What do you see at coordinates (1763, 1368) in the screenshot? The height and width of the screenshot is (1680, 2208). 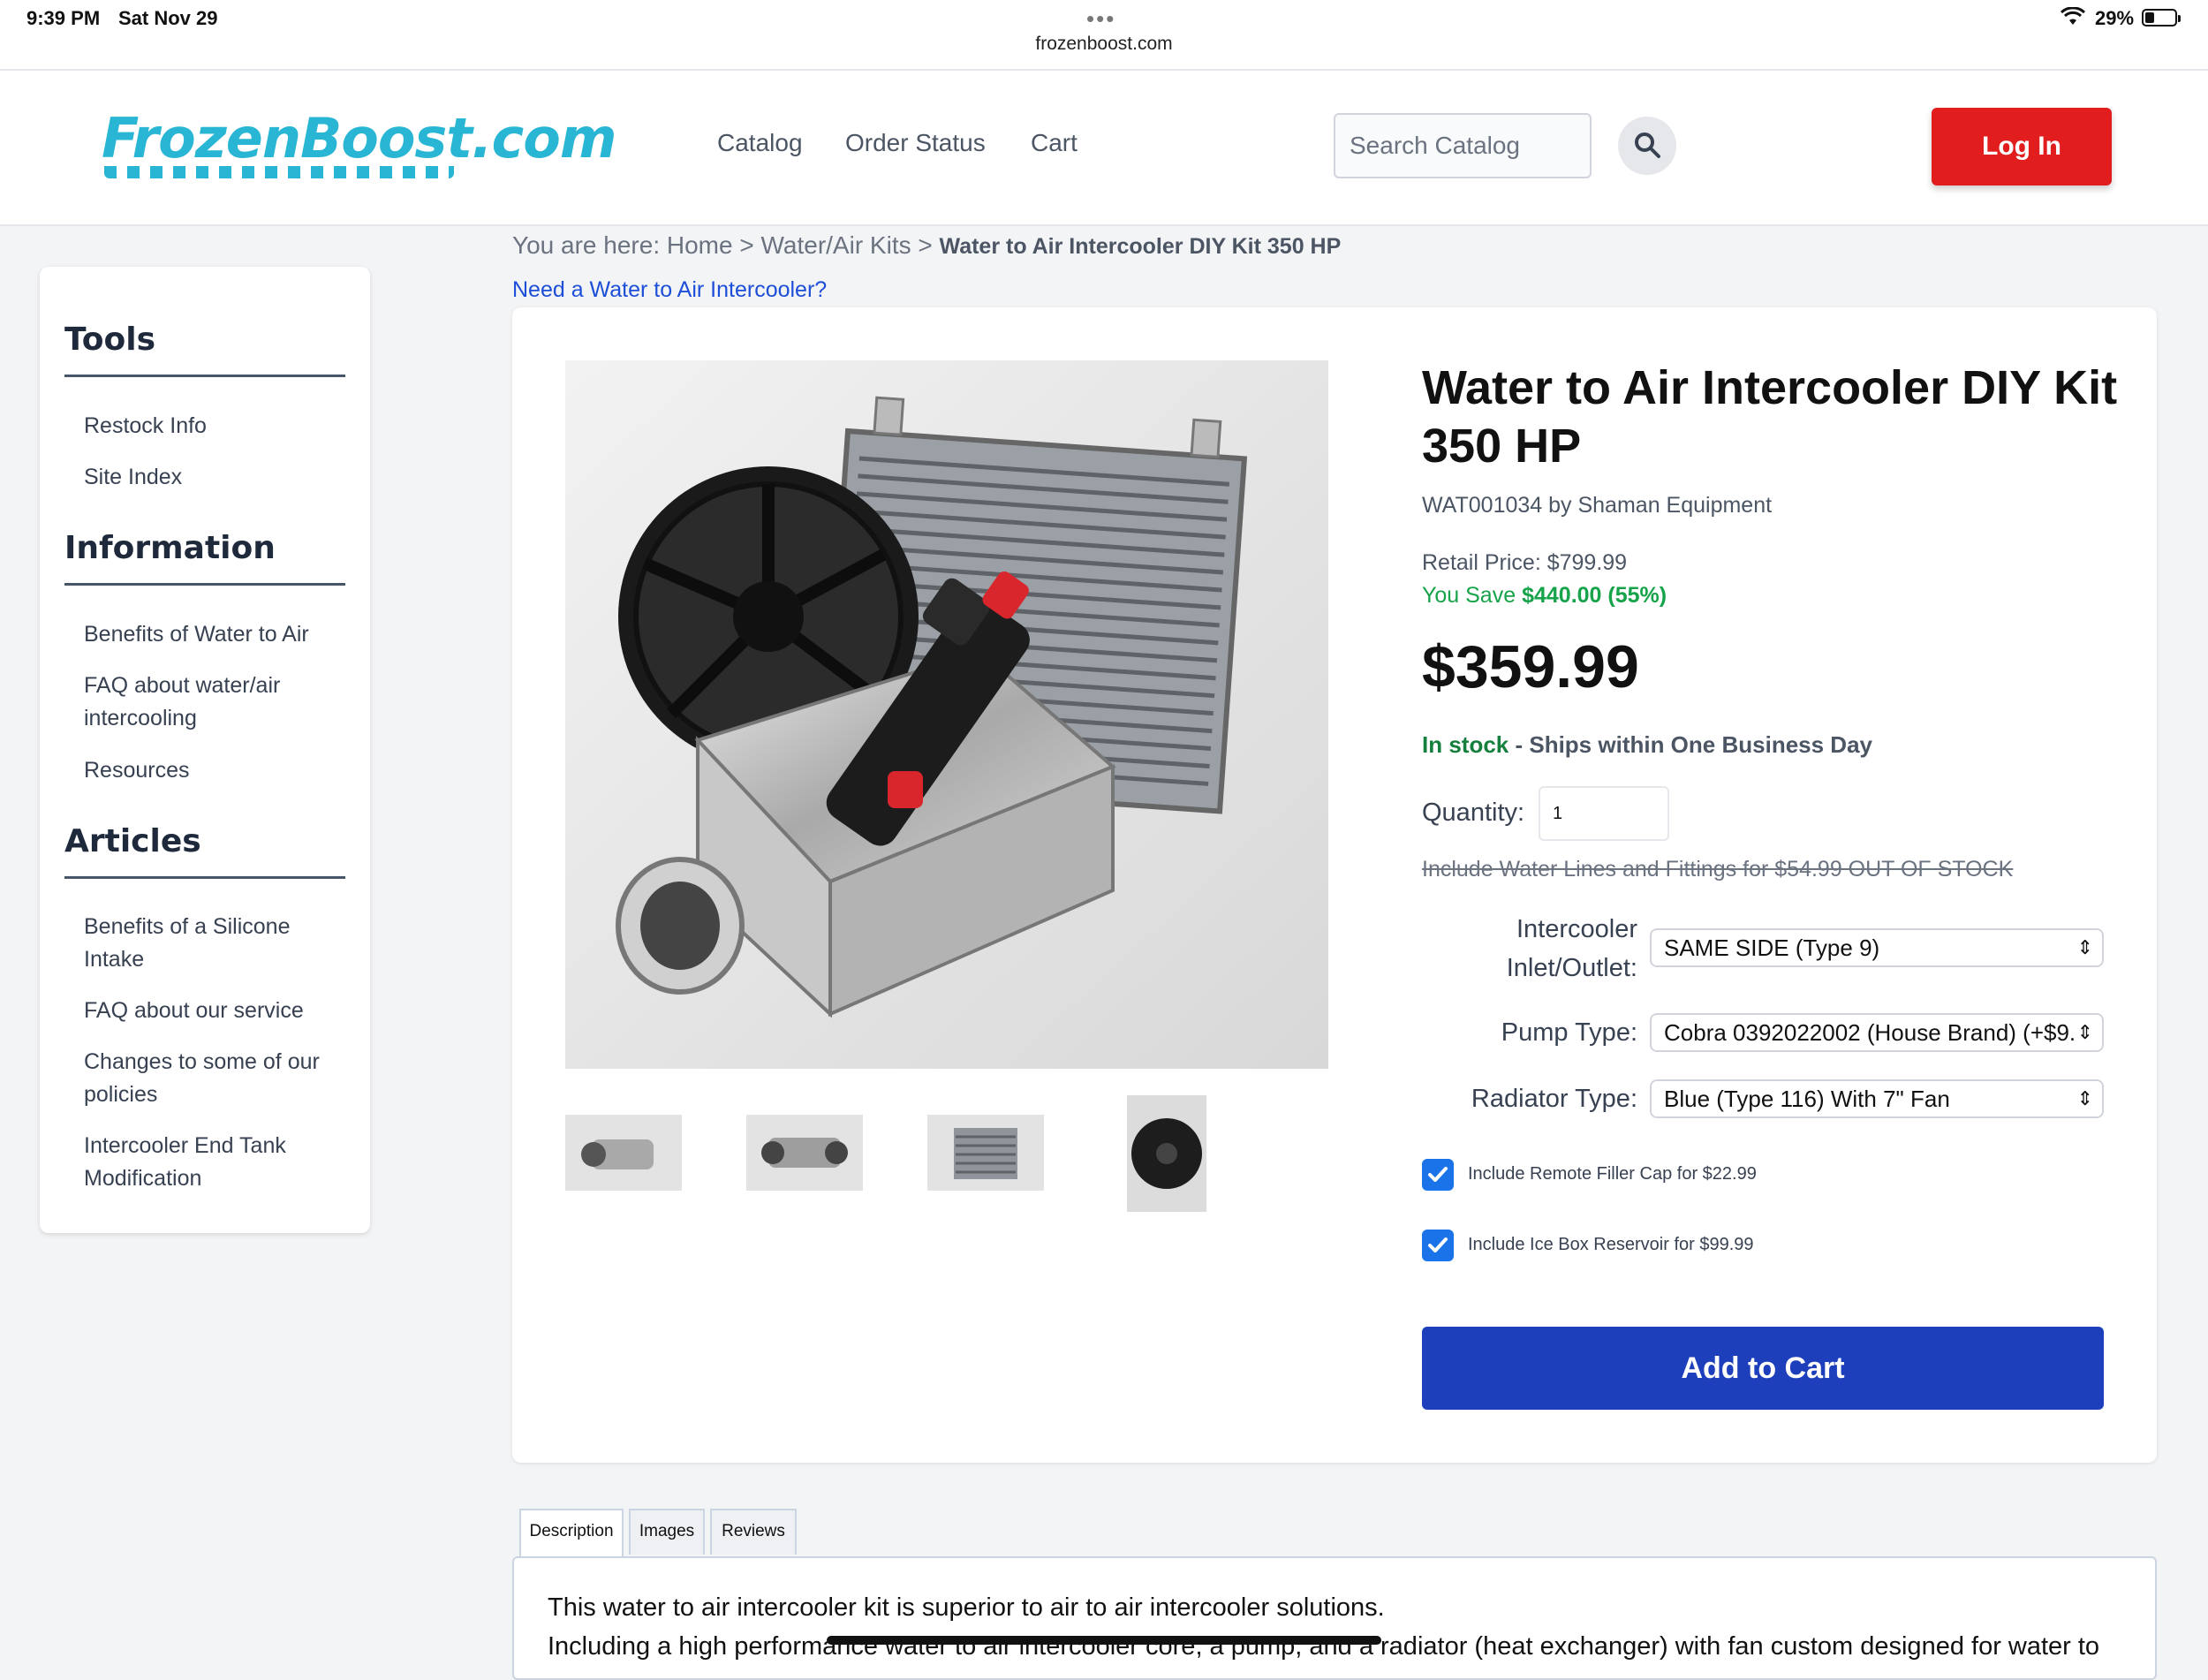 I see `add-to-cart-button: Add to Cart` at bounding box center [1763, 1368].